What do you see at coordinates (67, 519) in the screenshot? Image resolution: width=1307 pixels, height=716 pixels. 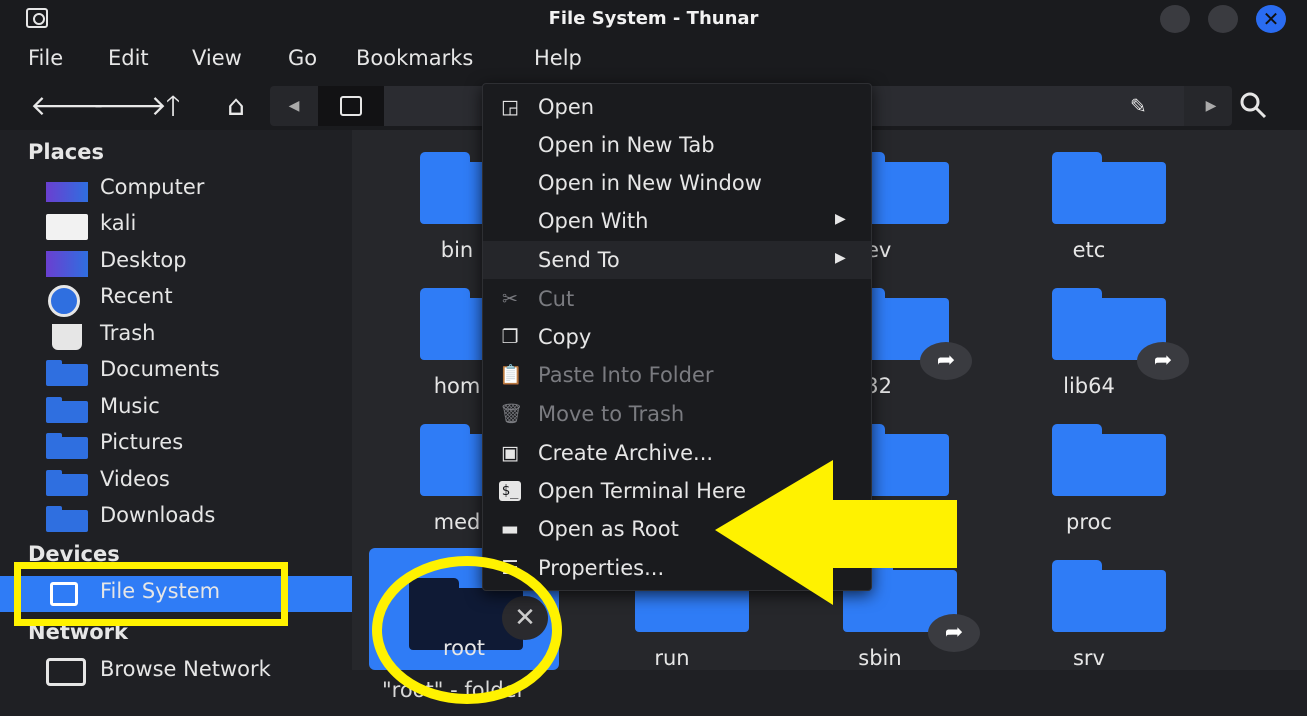 I see `downloads-folder-icon` at bounding box center [67, 519].